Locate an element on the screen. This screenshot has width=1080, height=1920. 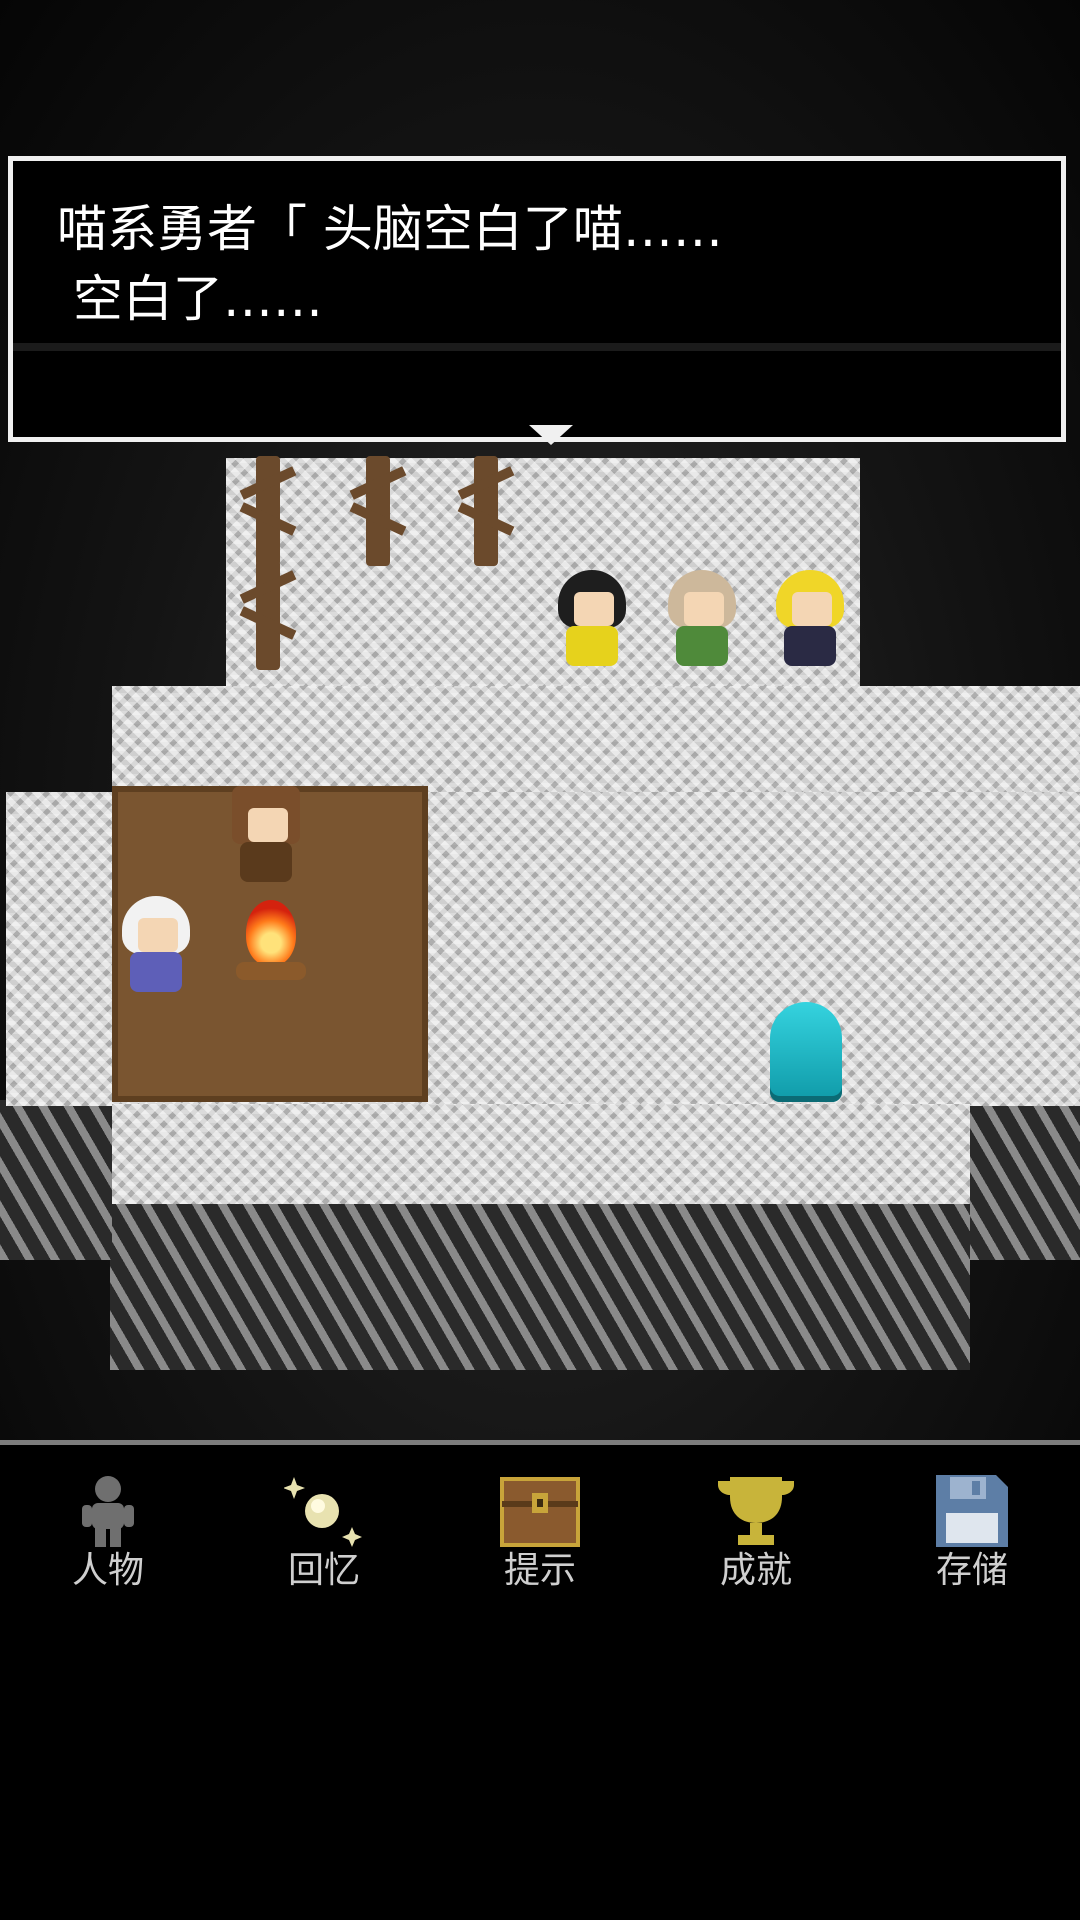
menu-item-achievements: 成就 is located at coordinates (756, 1526).